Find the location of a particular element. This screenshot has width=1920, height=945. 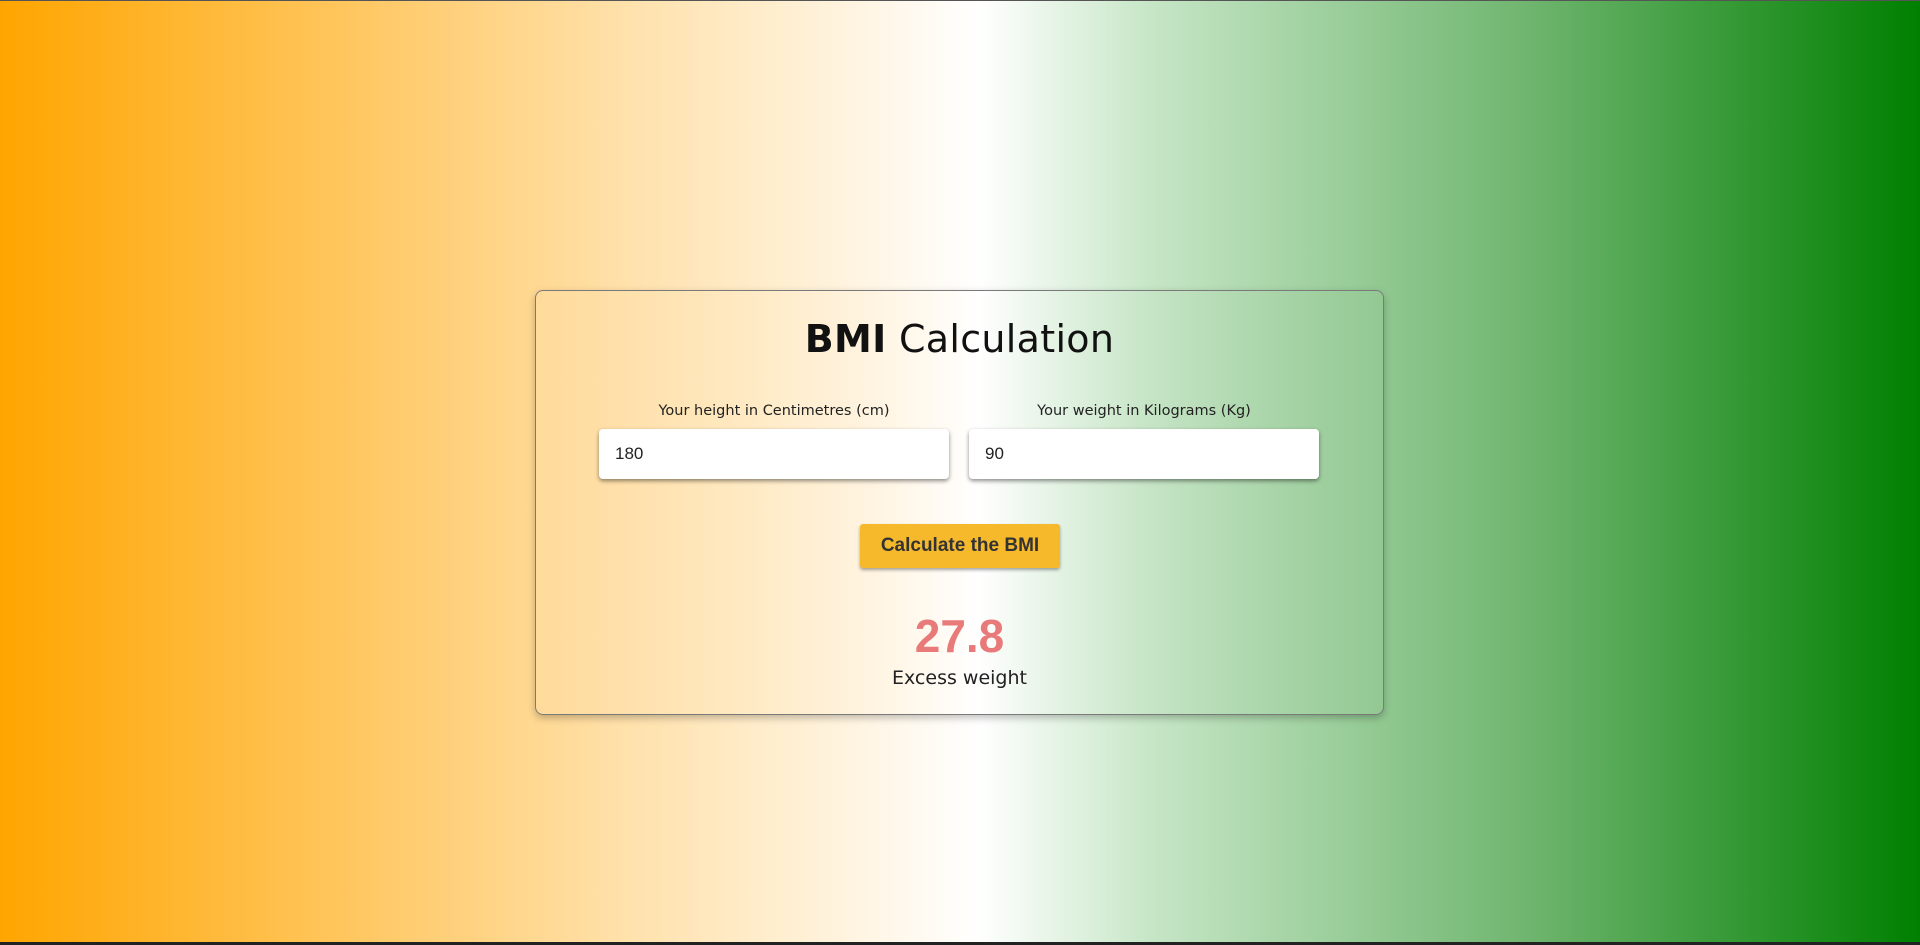

page-title: BMI Calculation is located at coordinates (959, 339).